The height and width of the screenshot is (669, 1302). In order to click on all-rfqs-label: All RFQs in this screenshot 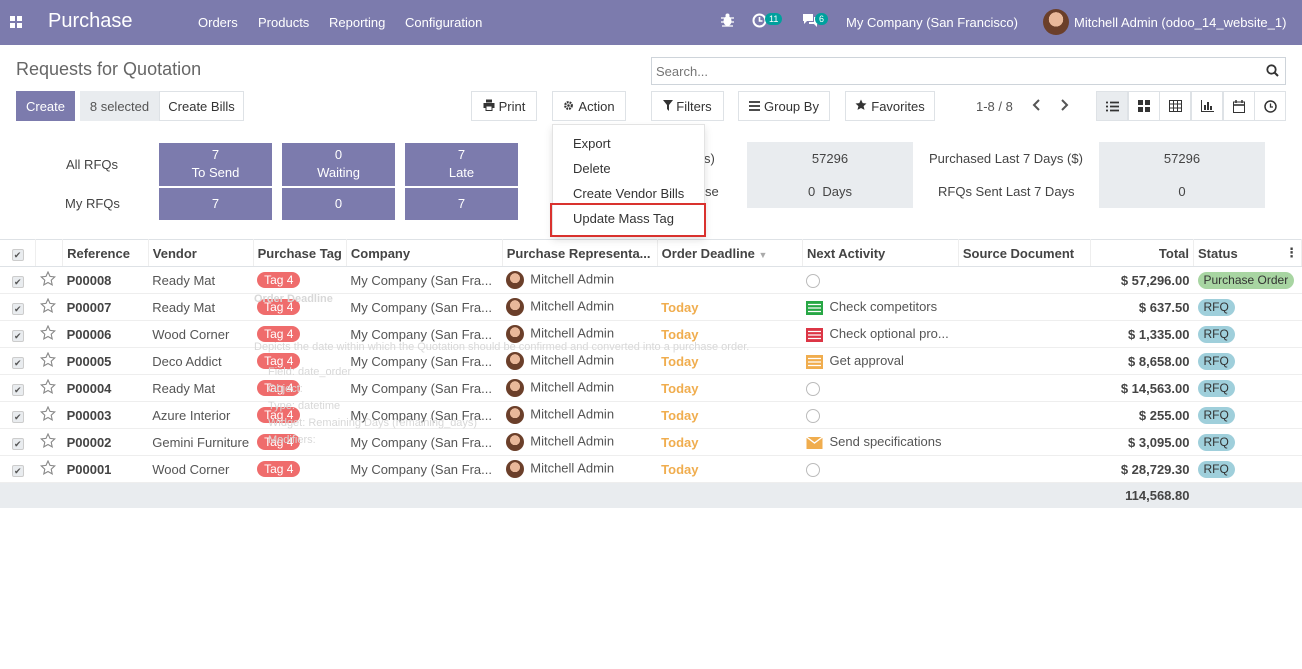, I will do `click(92, 164)`.